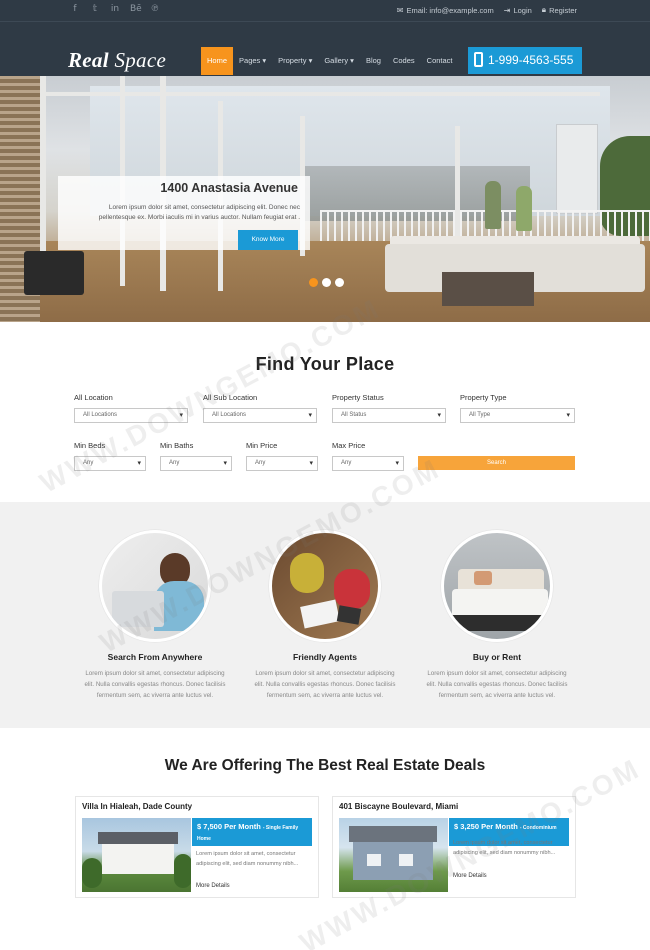 This screenshot has height=950, width=650. I want to click on logo-bold: Real, so click(88, 60).